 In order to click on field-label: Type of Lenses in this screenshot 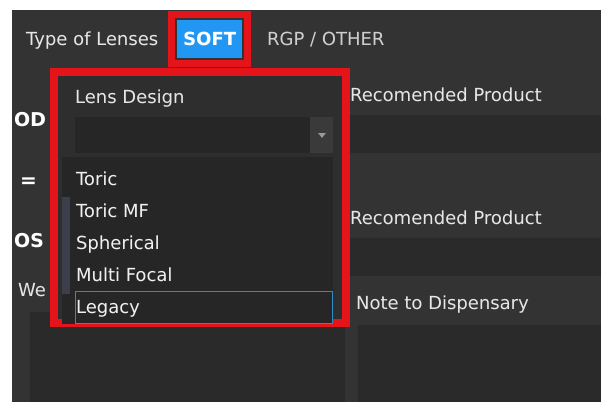, I will do `click(92, 40)`.